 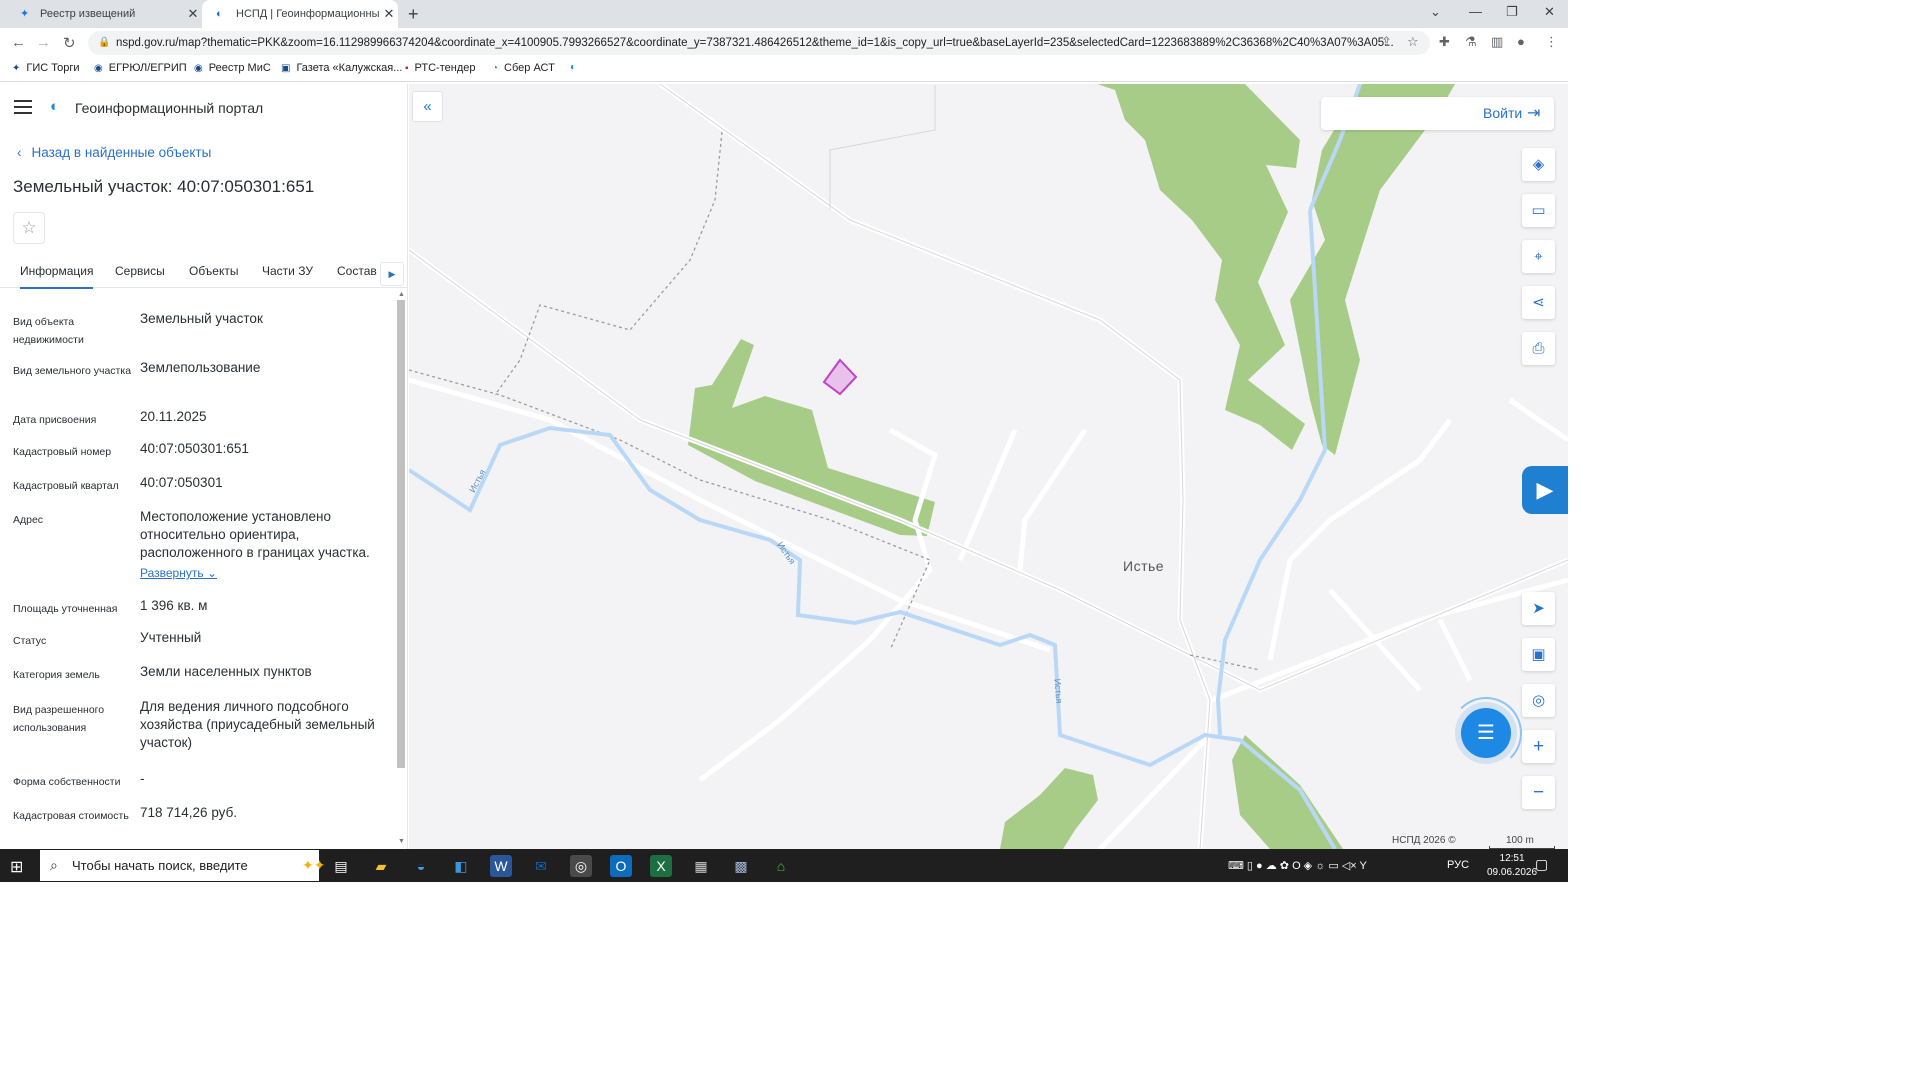 I want to click on scroll-down-icon: ▼, so click(x=401, y=841).